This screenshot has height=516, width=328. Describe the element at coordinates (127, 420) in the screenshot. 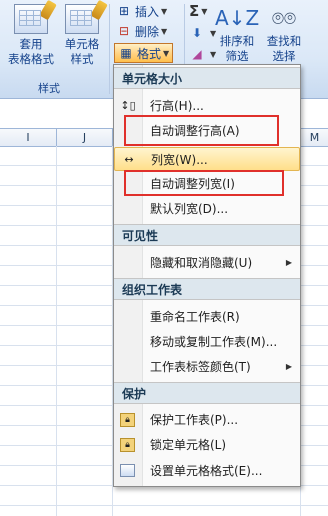

I see `protect-sheet-icon: 🔒︎` at that location.